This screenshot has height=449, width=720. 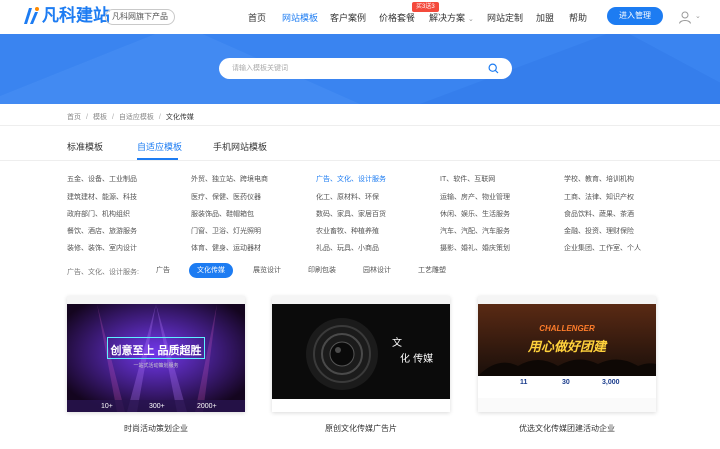 I want to click on chip-culture-media: 文化传媒, so click(x=211, y=270).